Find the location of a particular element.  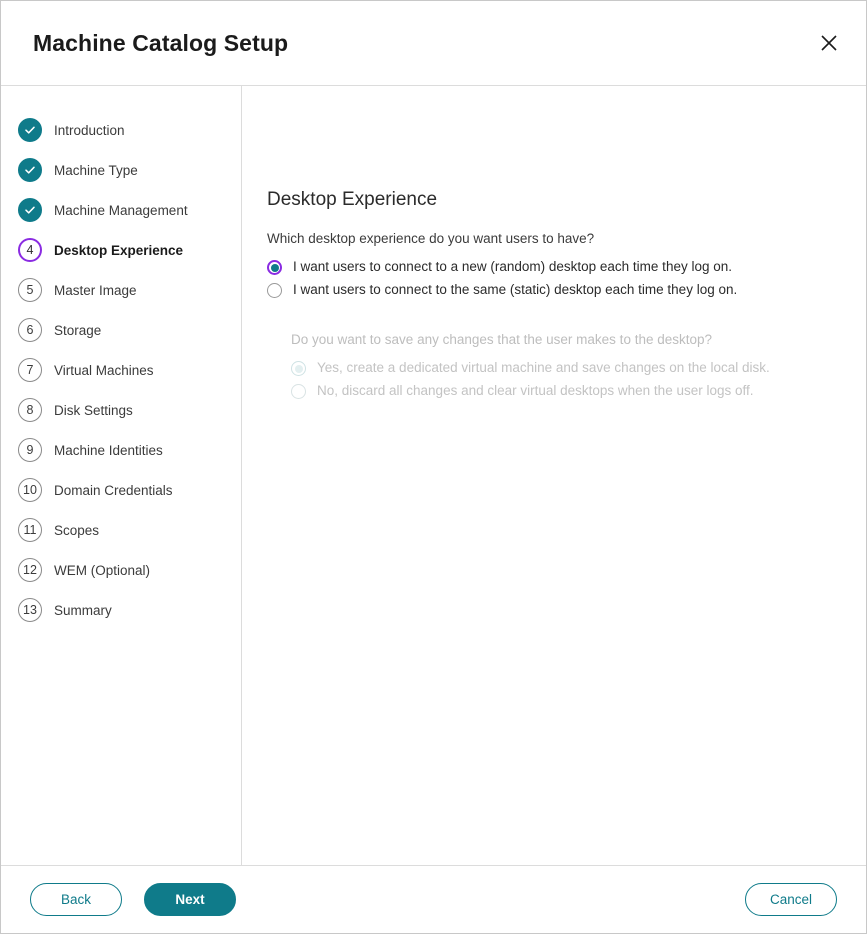

sidebar-item-label: WEM (Optional) is located at coordinates (102, 570).